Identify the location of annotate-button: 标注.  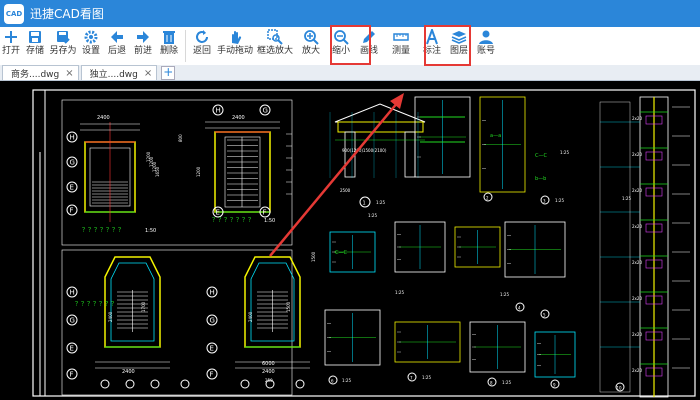
(432, 45).